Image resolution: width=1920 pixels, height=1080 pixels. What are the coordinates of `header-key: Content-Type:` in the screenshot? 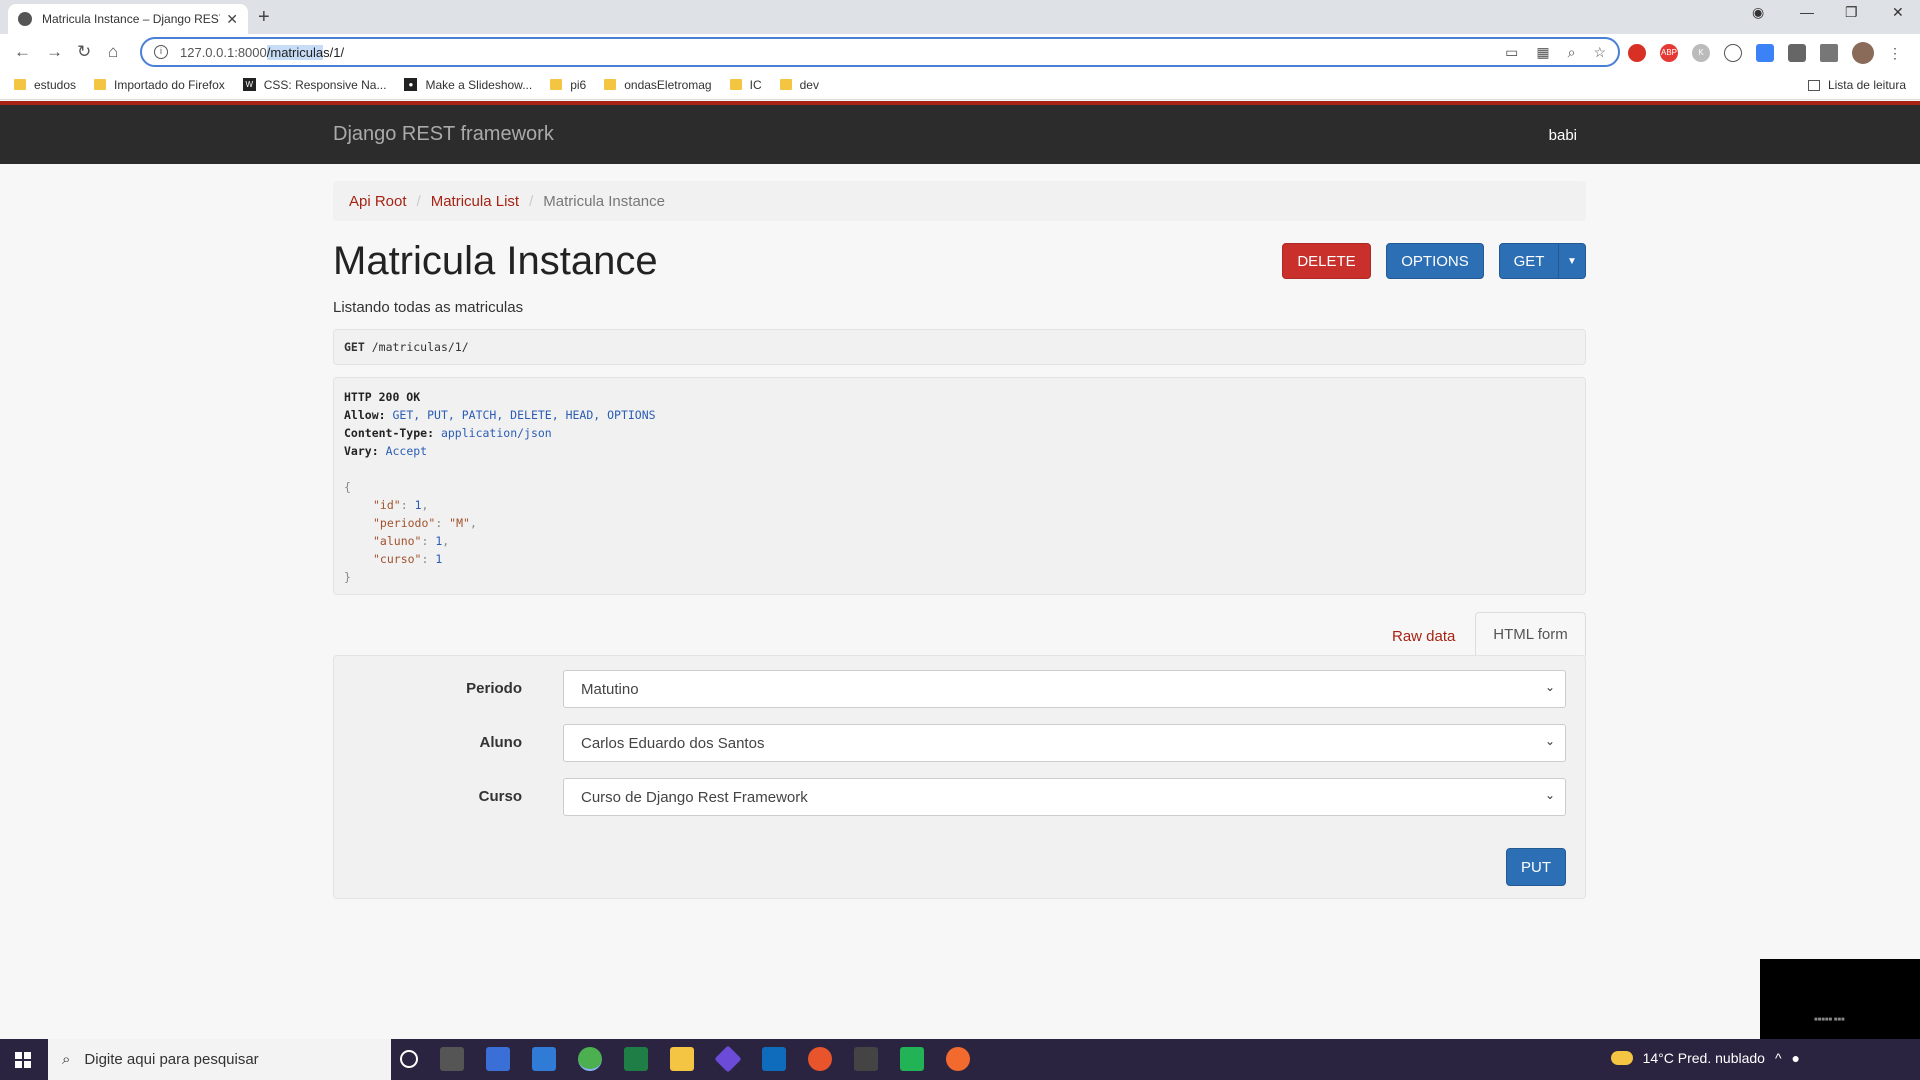 It's located at (389, 433).